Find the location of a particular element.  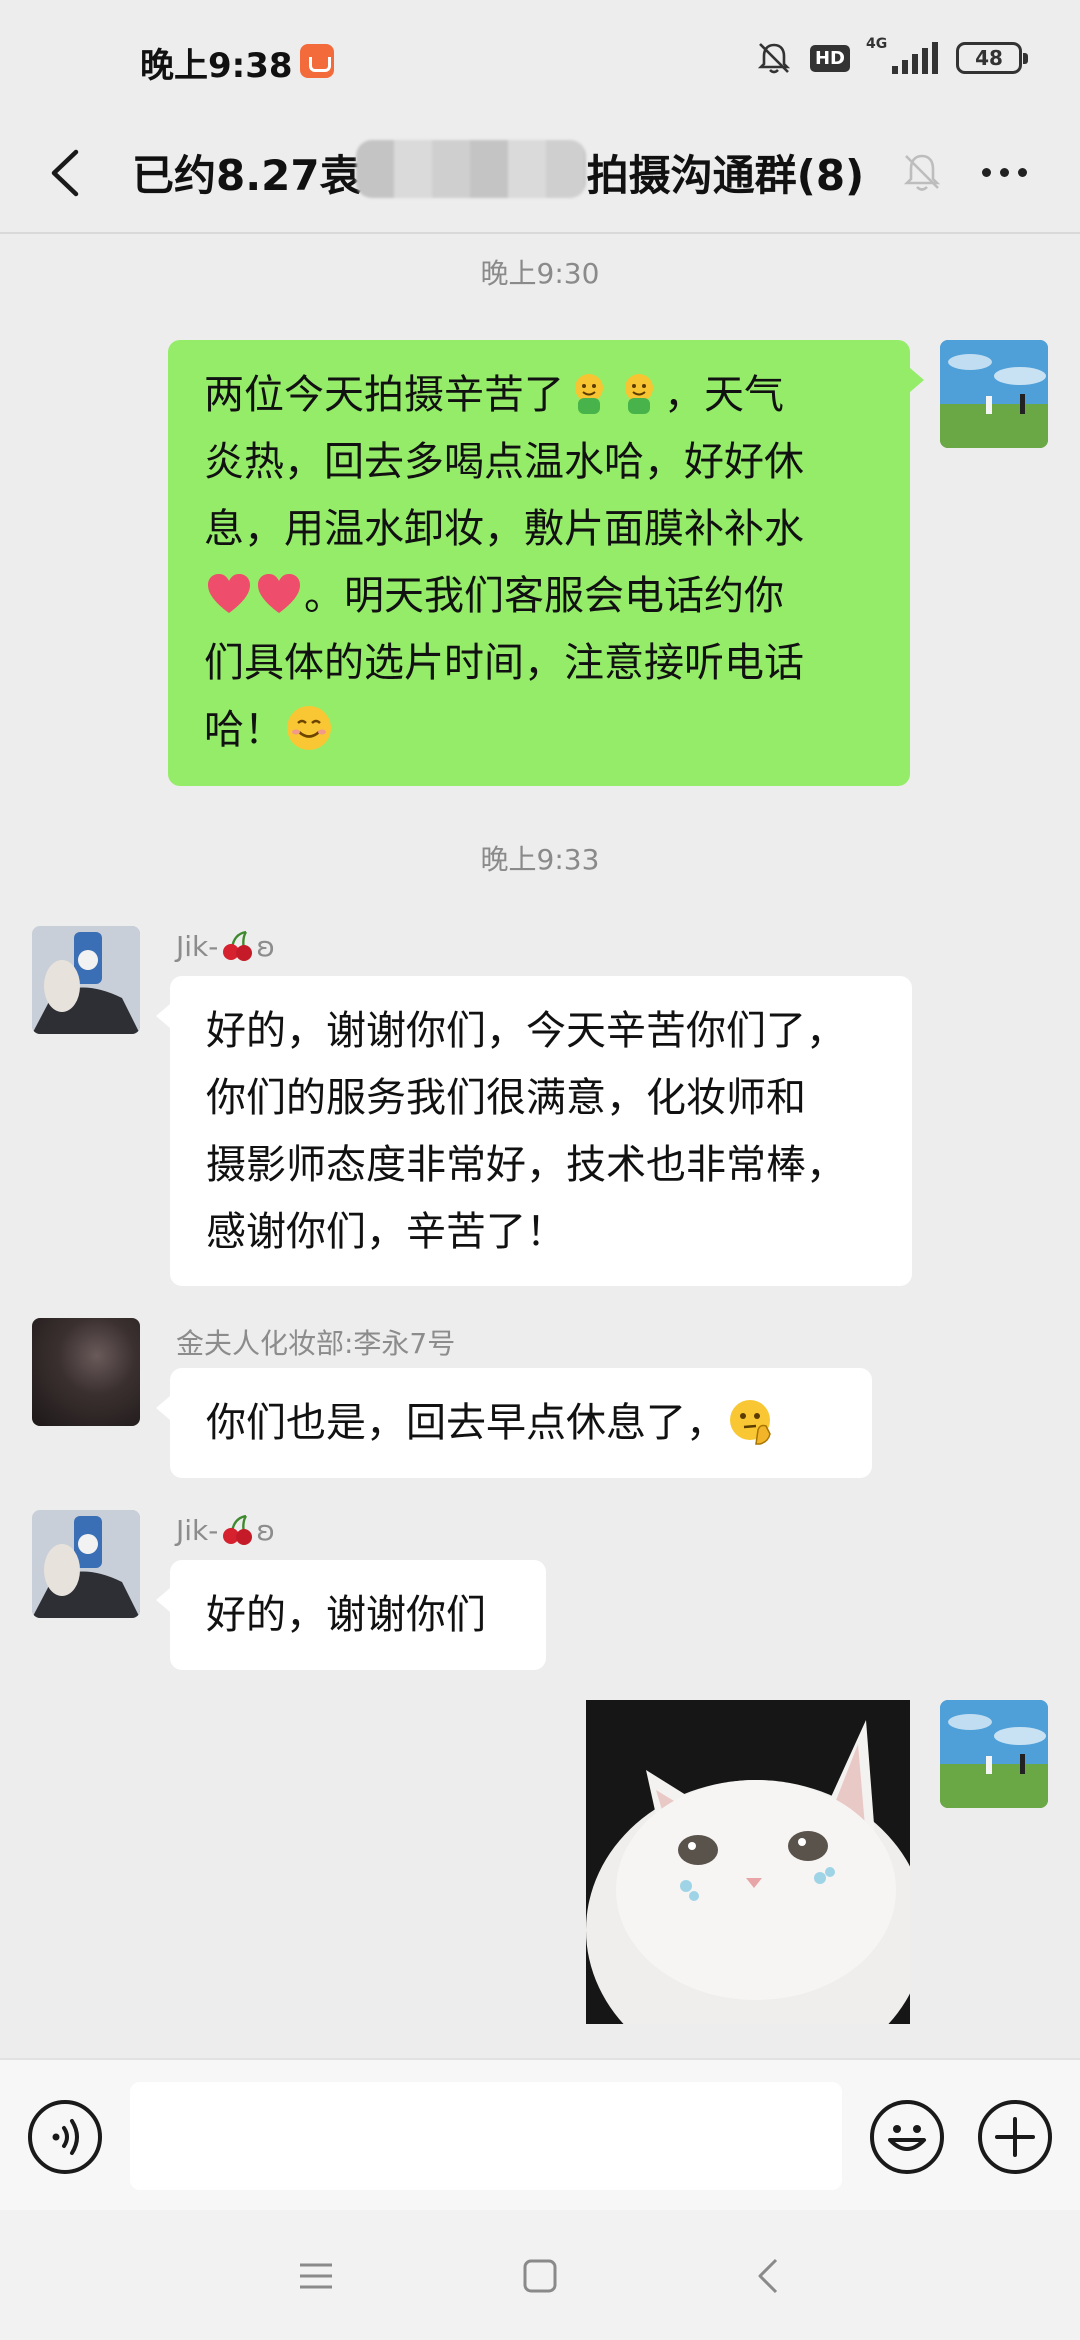

message-line: 你们的服务我们很满意，化妆师和 is located at coordinates (506, 1098).